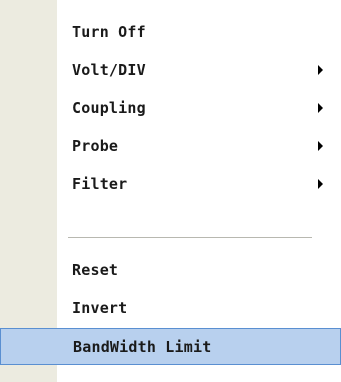 This screenshot has width=341, height=382. I want to click on menu-item-label: Turn Off, so click(109, 32).